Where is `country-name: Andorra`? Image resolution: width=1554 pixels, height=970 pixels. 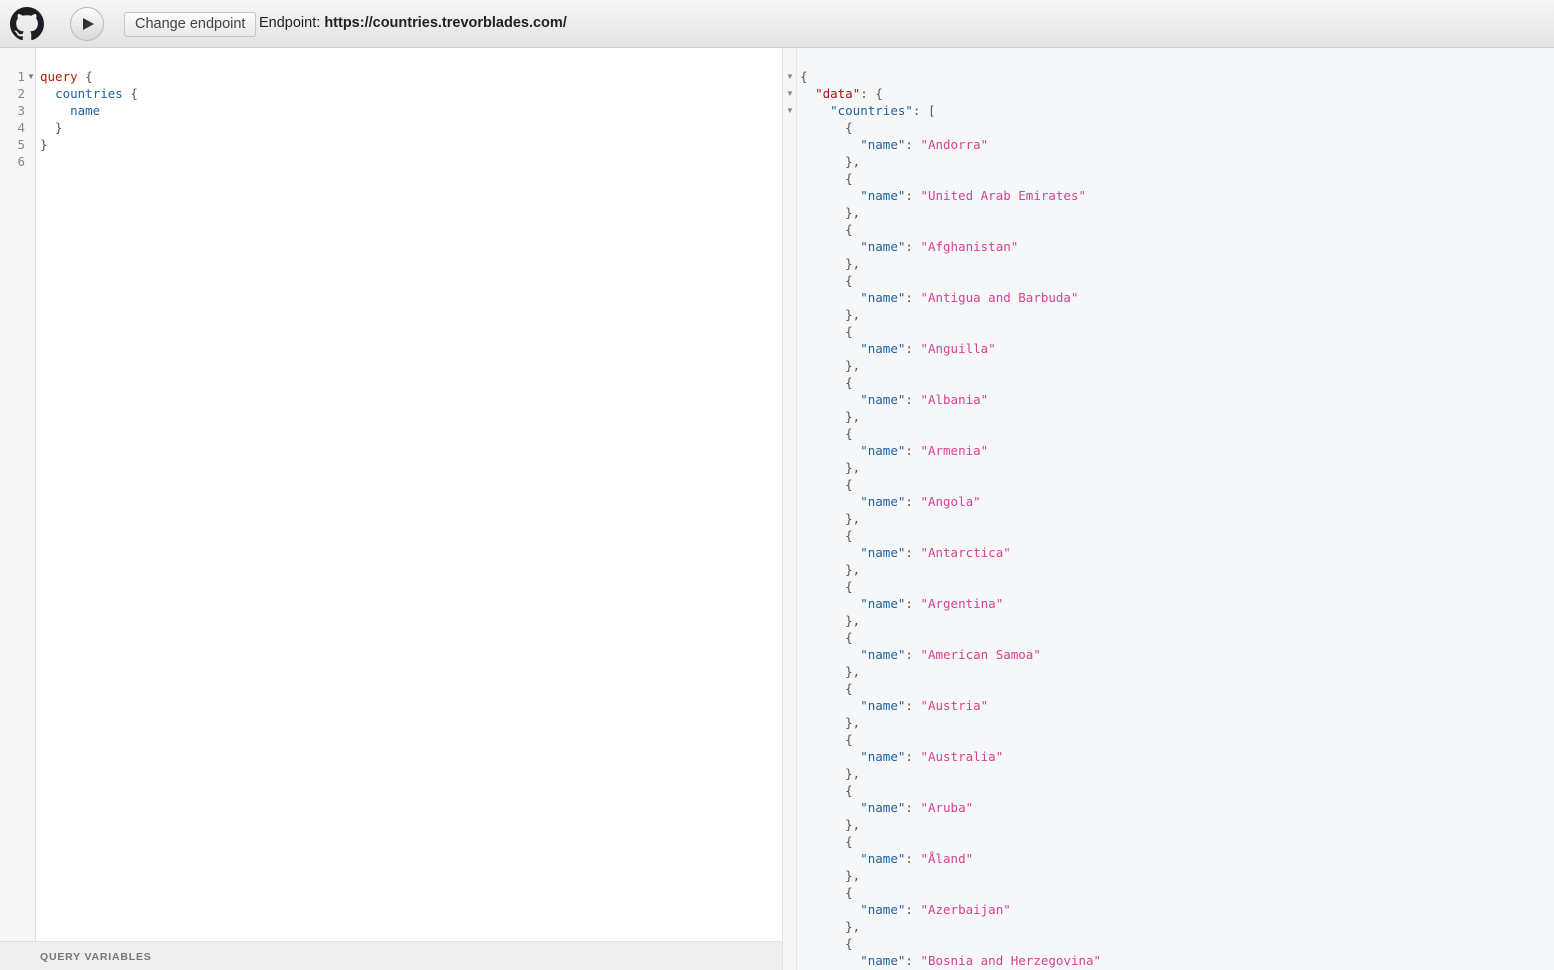
country-name: Andorra is located at coordinates (954, 144).